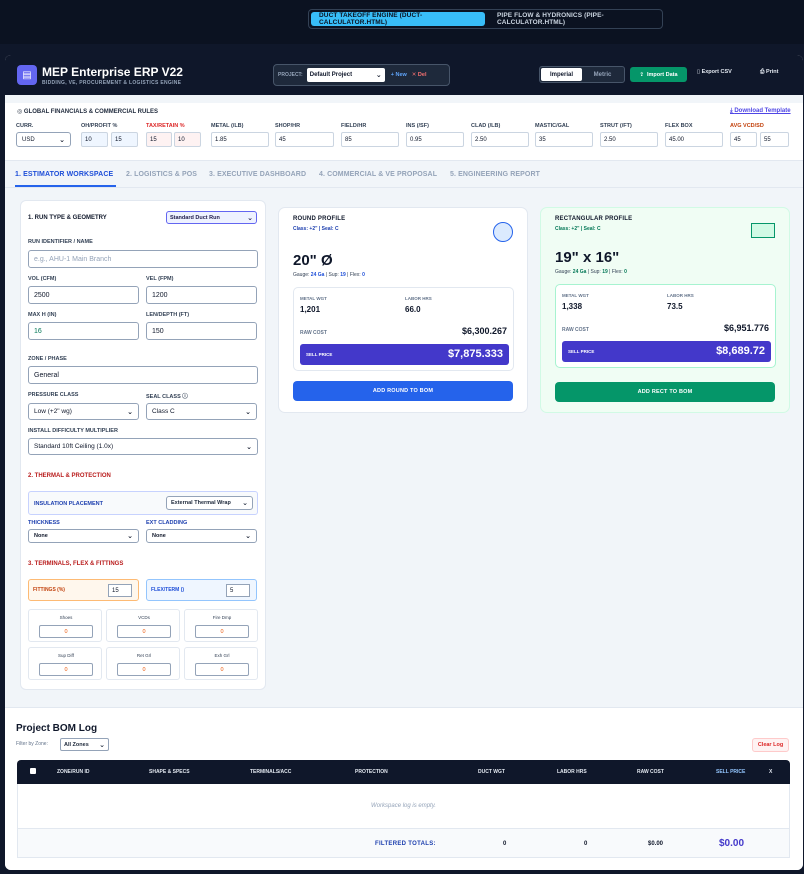 This screenshot has height=874, width=804. Describe the element at coordinates (747, 126) in the screenshot. I see `avg-vcd-sd-label: AVG VCD/SD` at that location.